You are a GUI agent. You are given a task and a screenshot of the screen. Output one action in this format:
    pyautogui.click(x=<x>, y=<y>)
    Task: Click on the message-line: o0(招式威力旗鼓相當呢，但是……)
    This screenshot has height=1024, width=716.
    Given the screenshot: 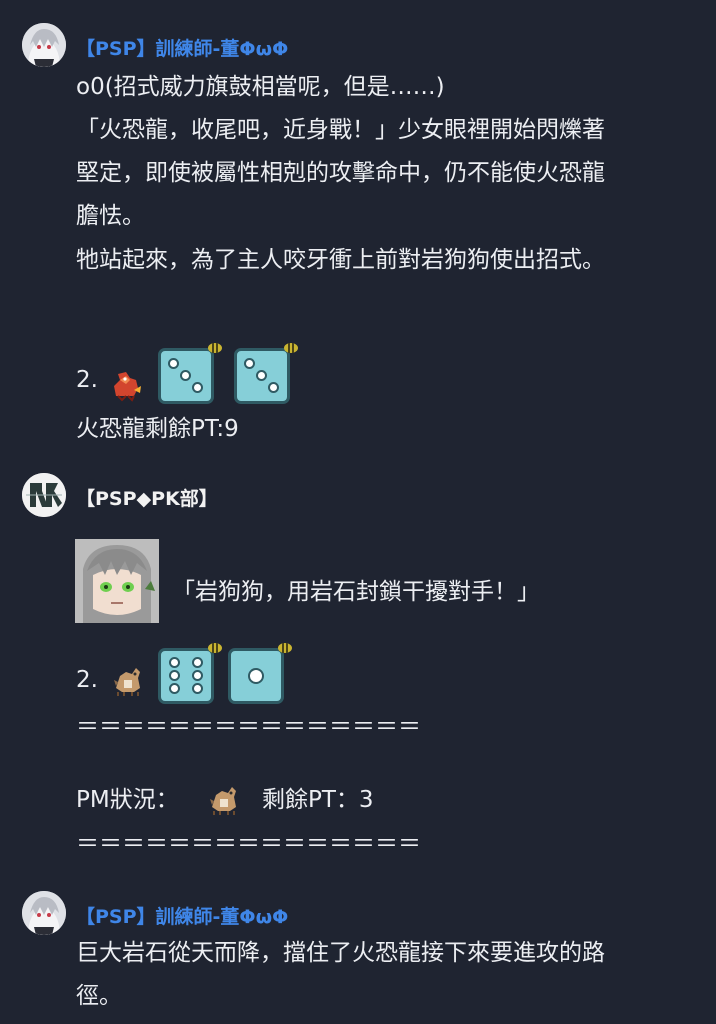 What is the action you would take?
    pyautogui.click(x=260, y=87)
    